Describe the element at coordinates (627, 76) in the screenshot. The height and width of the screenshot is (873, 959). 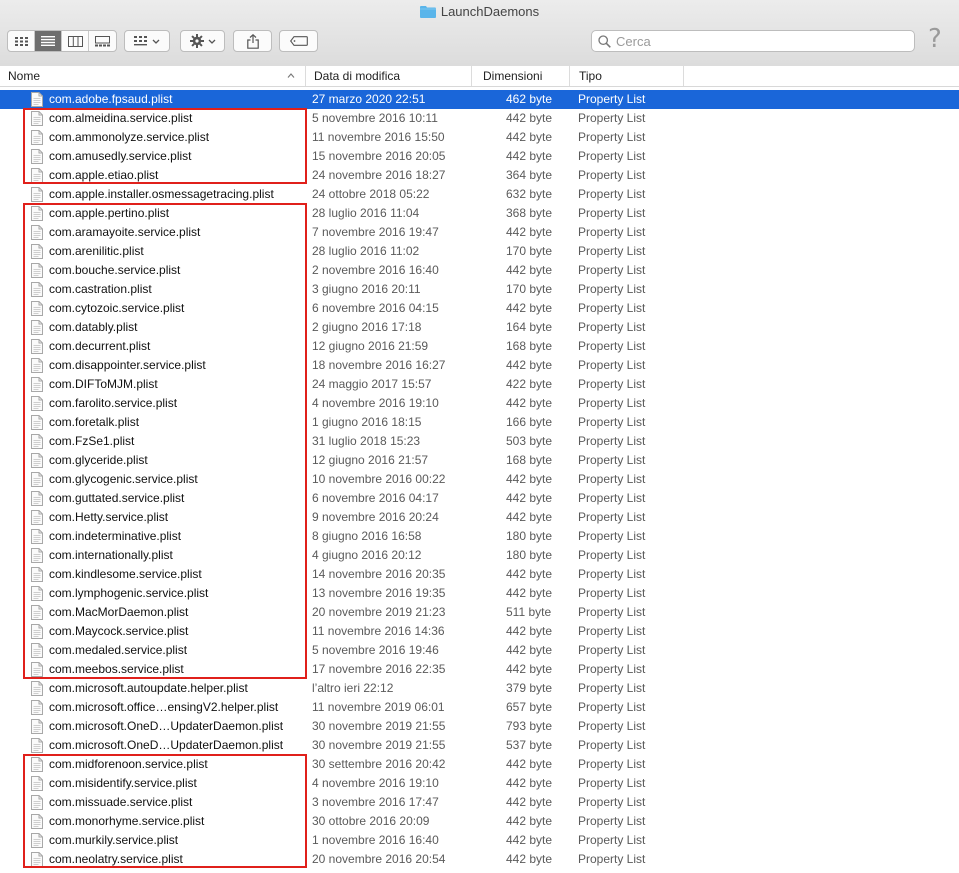
I see `column-header-kind: Tipo` at that location.